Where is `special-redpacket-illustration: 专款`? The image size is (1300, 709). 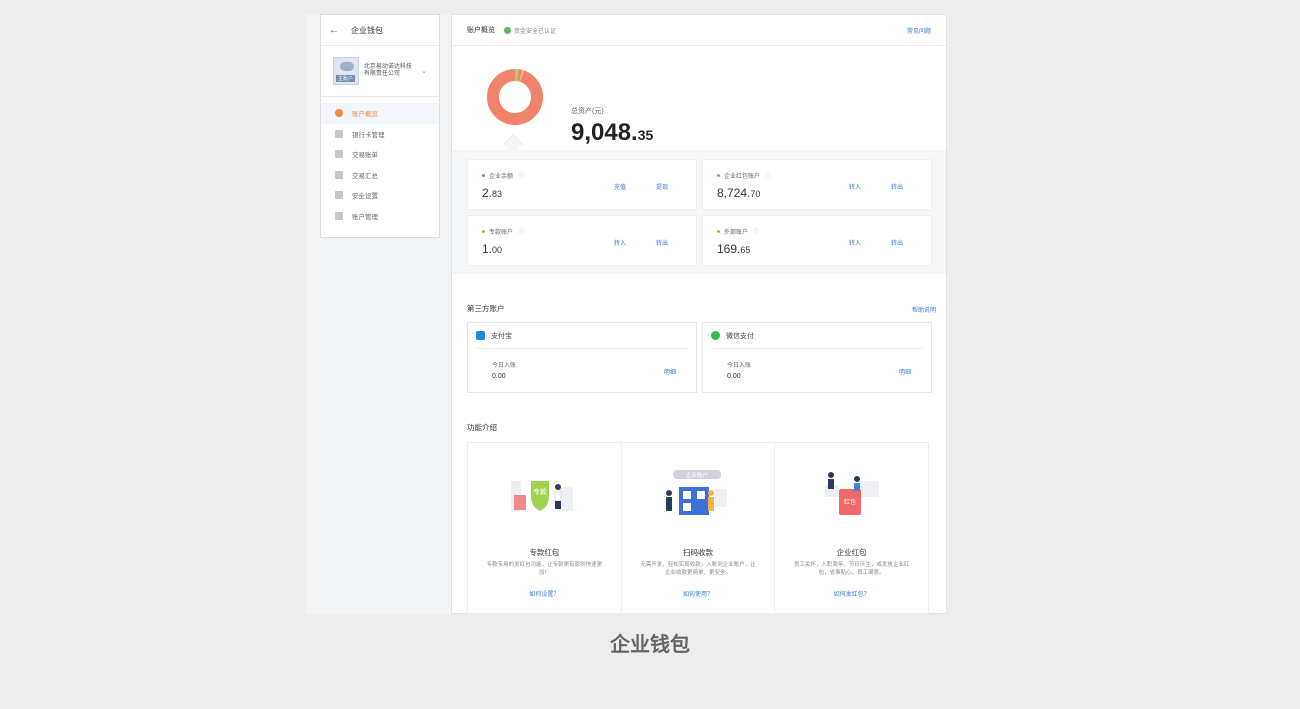
special-redpacket-illustration: 专款 is located at coordinates (542, 496).